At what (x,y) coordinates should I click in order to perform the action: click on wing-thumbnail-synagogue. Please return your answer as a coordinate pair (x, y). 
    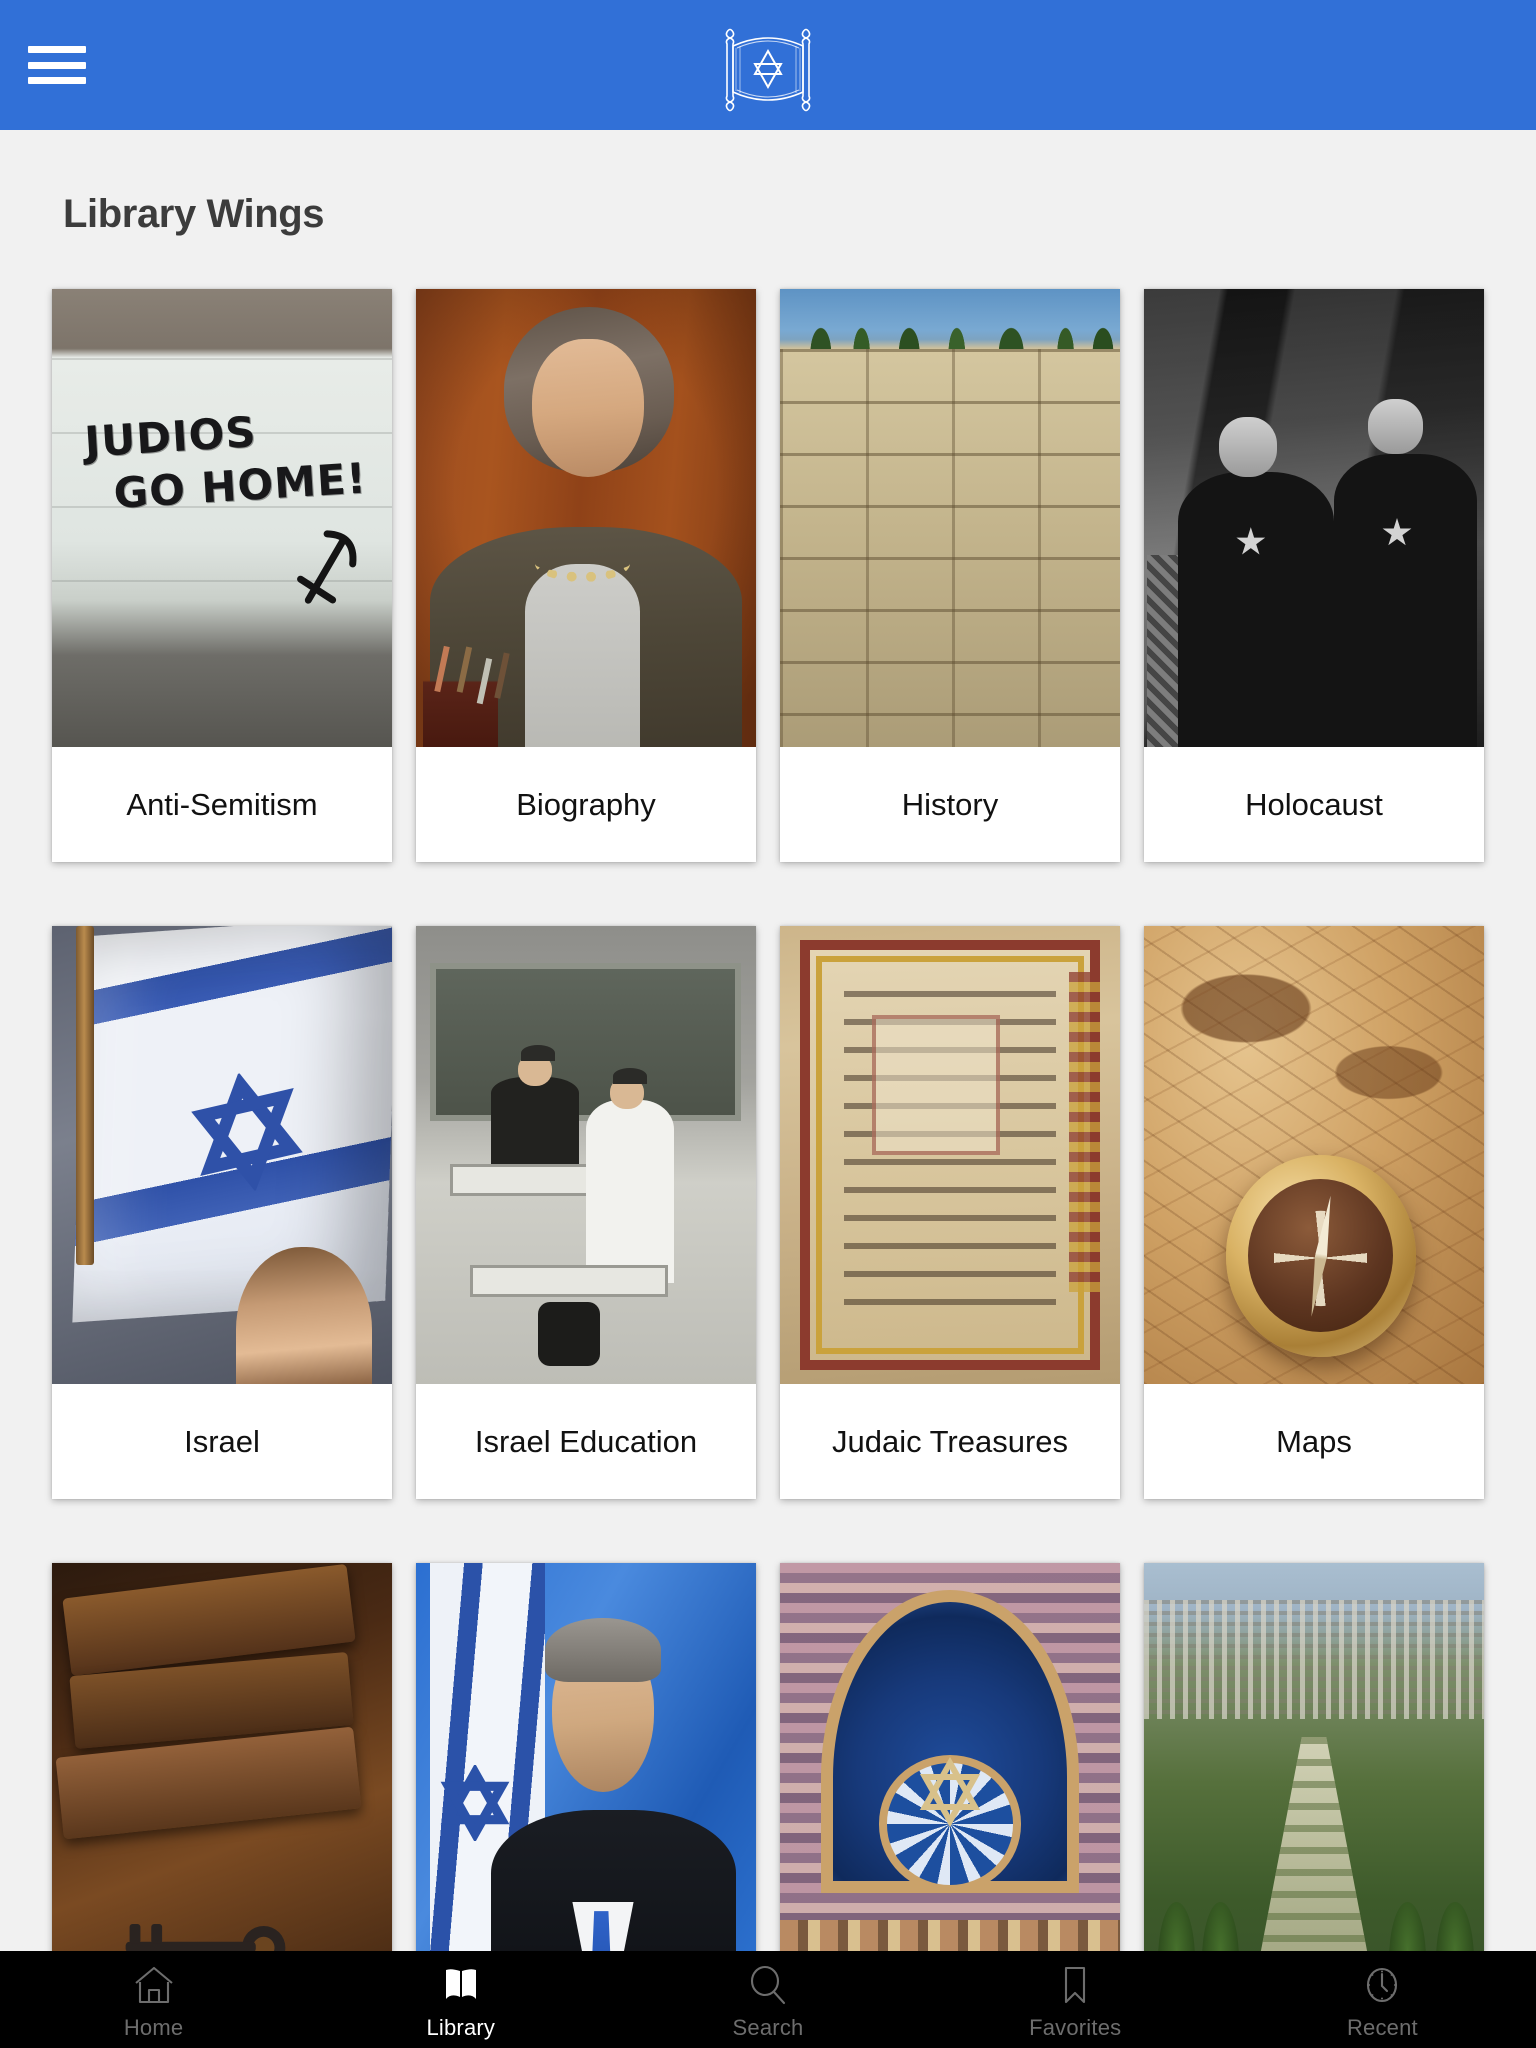
    Looking at the image, I should click on (950, 1757).